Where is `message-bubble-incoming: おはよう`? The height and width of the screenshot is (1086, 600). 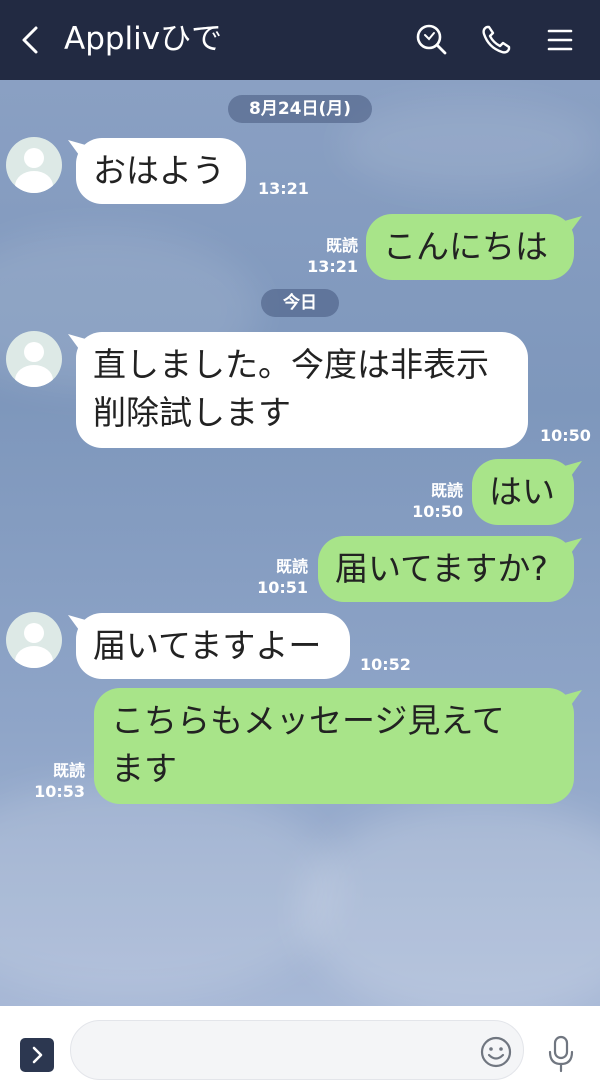
message-bubble-incoming: おはよう is located at coordinates (161, 171).